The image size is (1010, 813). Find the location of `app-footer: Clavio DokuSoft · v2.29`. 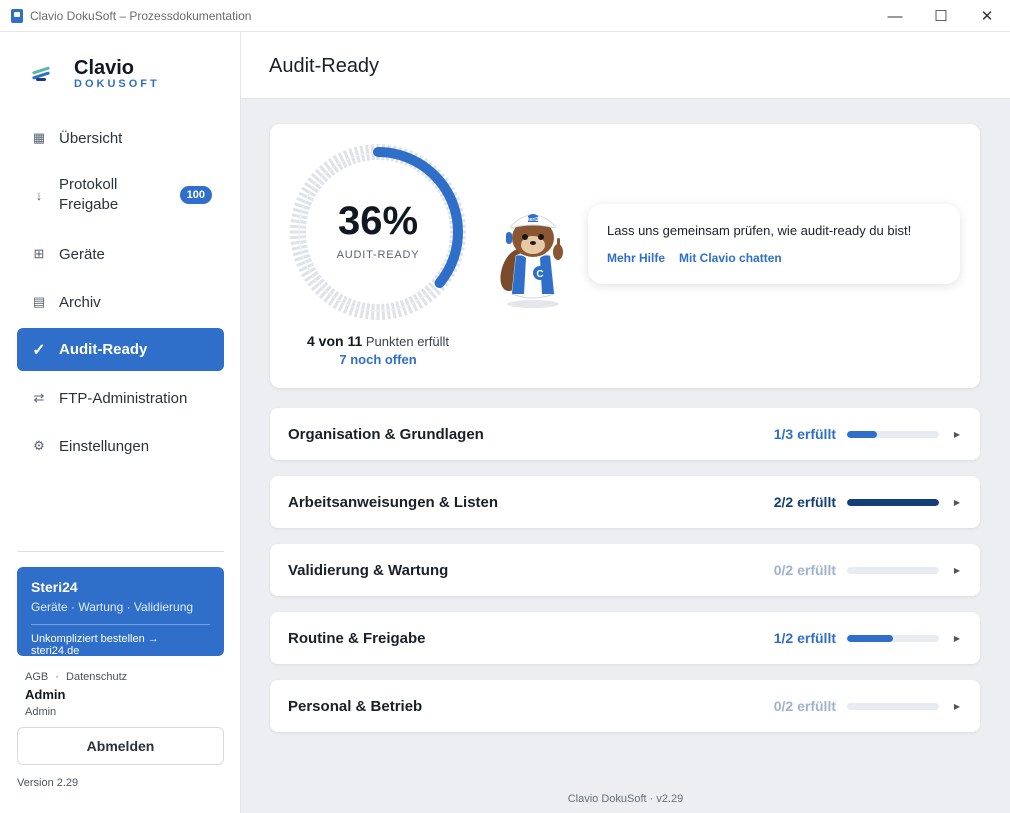

app-footer: Clavio DokuSoft · v2.29 is located at coordinates (625, 799).